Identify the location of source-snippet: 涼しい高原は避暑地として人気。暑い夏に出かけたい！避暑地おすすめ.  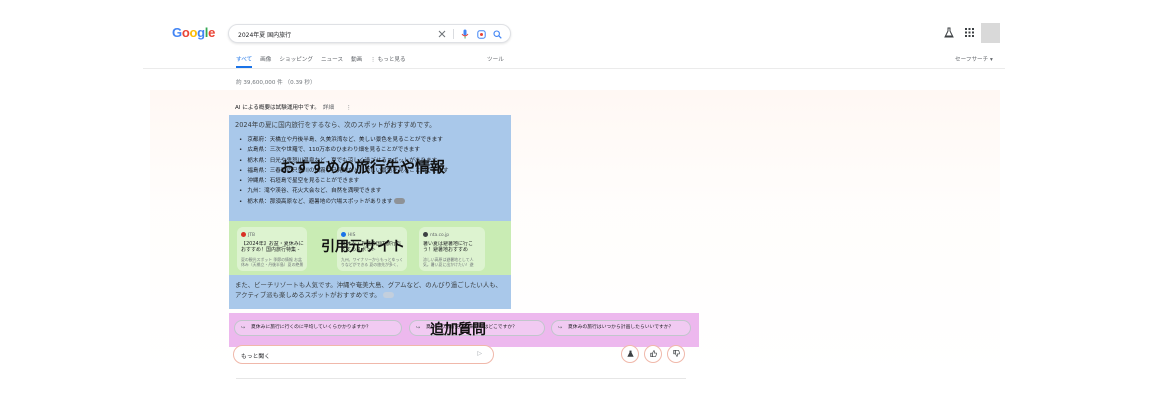
(448, 262).